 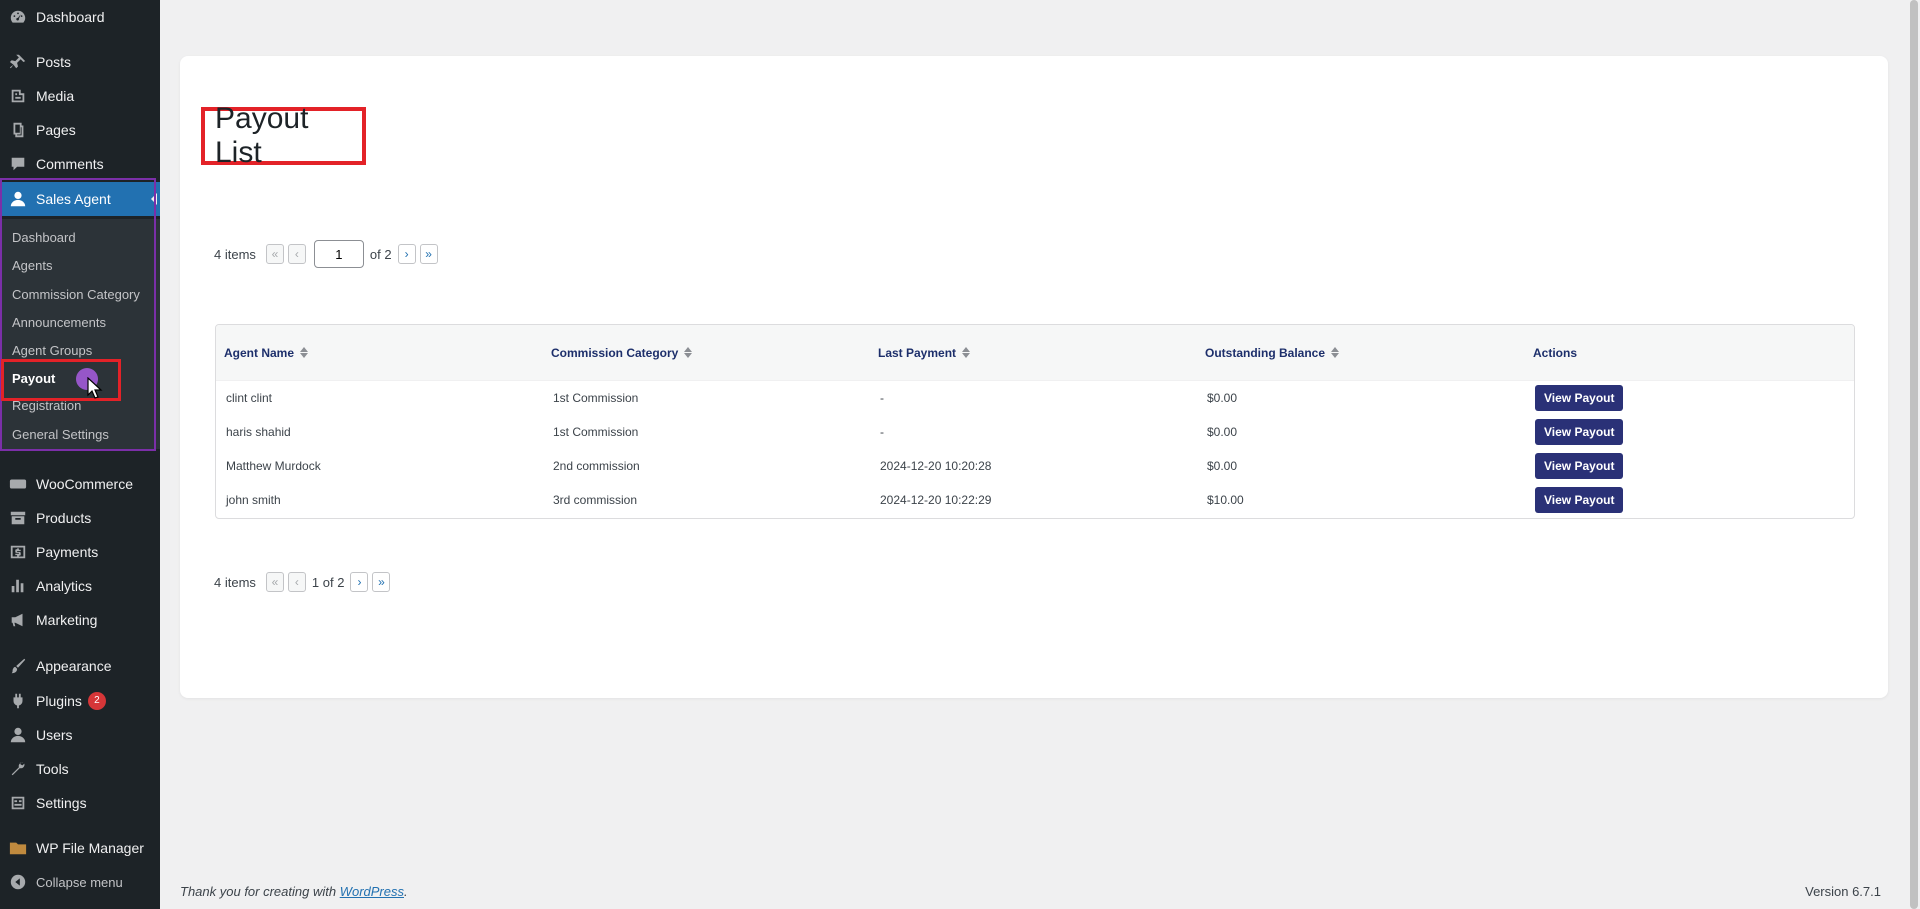 I want to click on brush-icon, so click(x=18, y=666).